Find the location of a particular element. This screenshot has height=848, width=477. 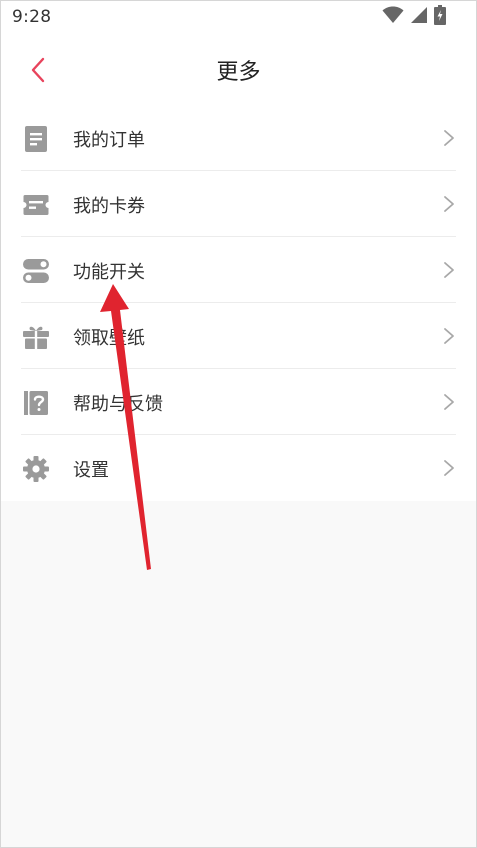

menu-item-settings: 设置 is located at coordinates (238, 468).